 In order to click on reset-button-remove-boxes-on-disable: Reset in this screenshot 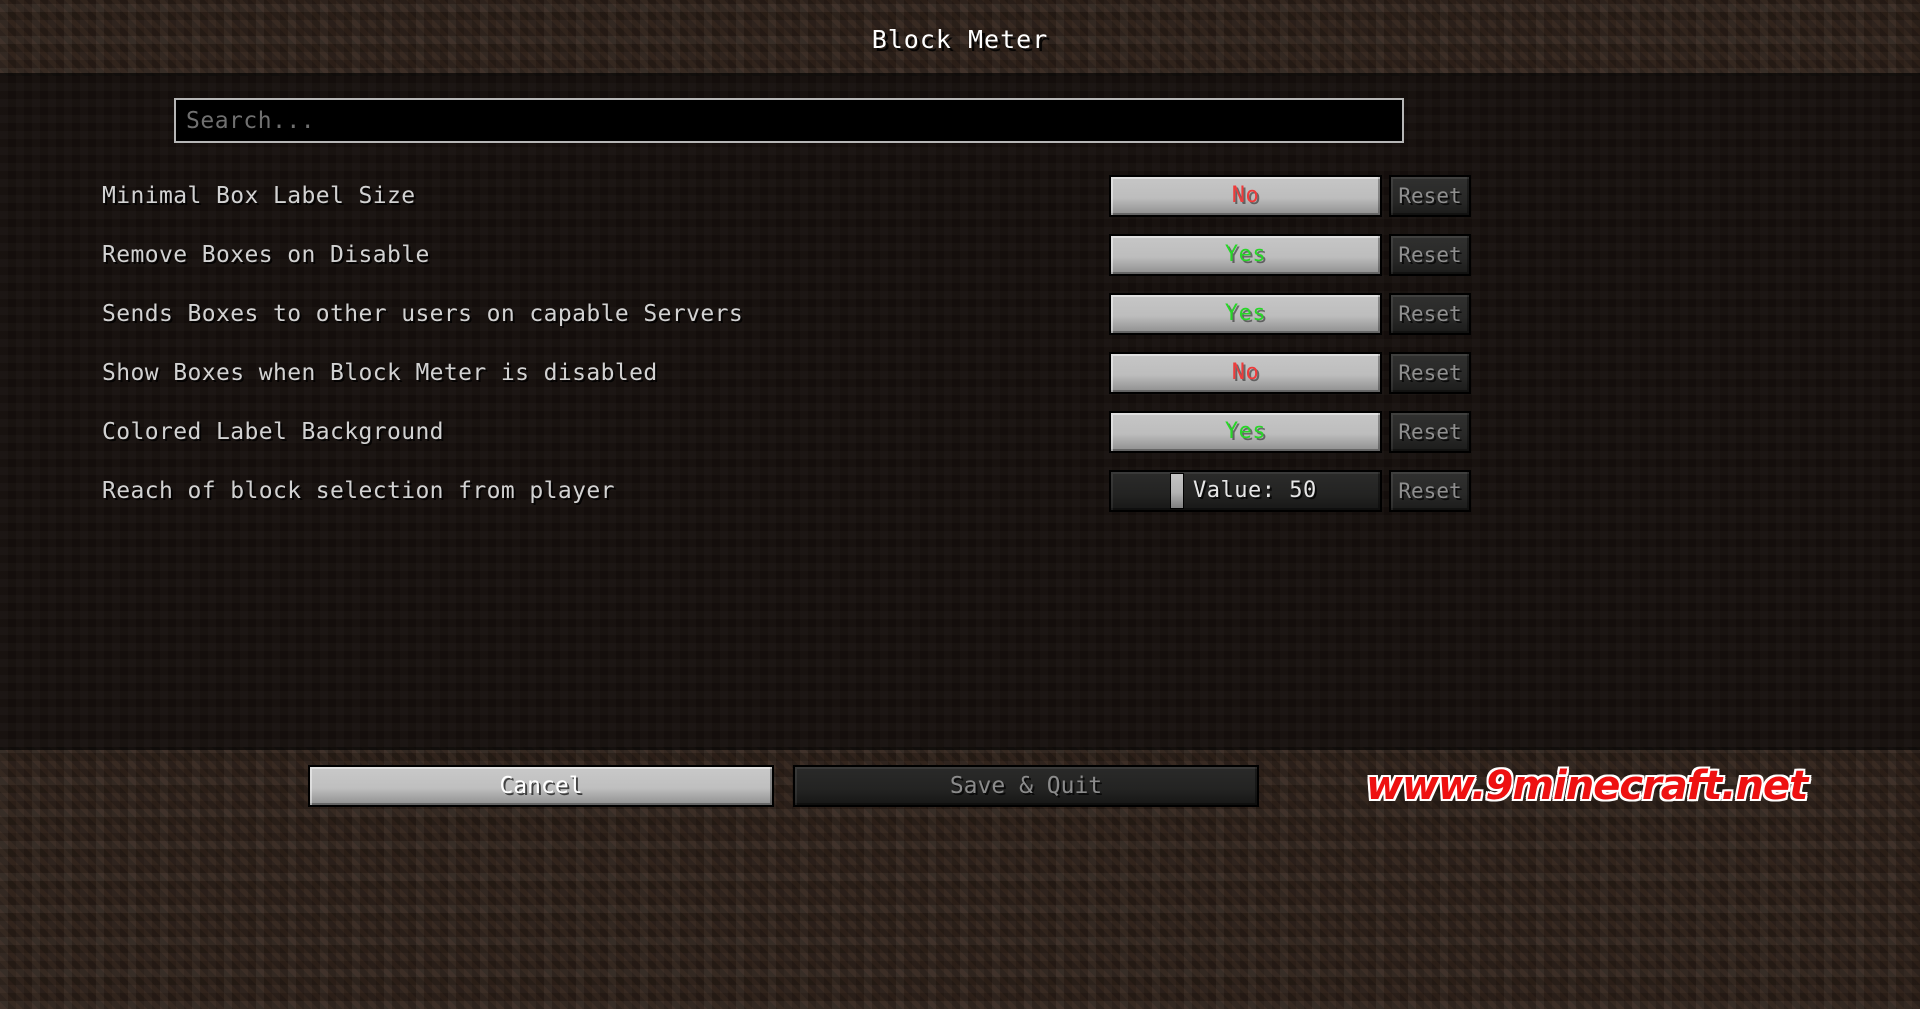, I will do `click(1430, 254)`.